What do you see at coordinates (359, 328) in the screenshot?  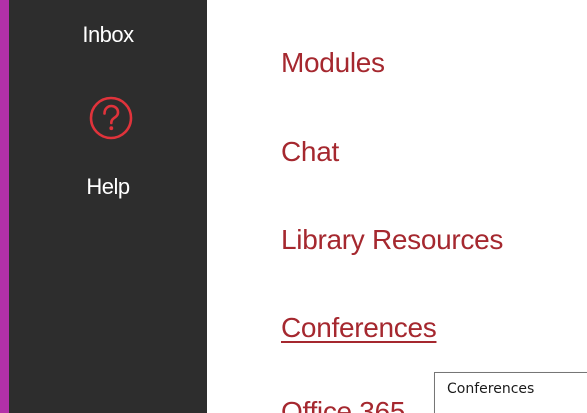 I see `course-link-conferences: Conferences` at bounding box center [359, 328].